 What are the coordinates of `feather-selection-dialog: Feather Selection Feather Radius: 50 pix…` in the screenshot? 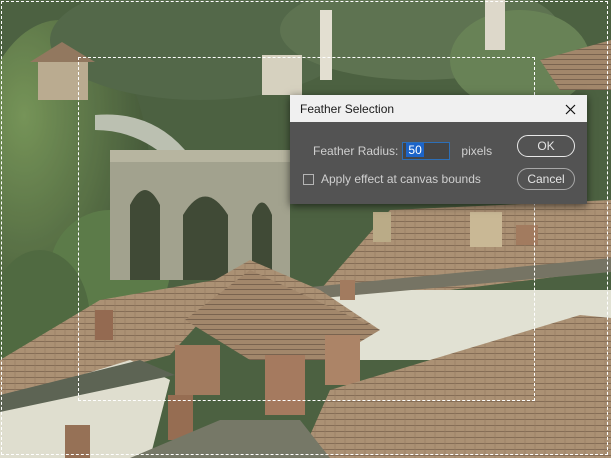 It's located at (438, 149).